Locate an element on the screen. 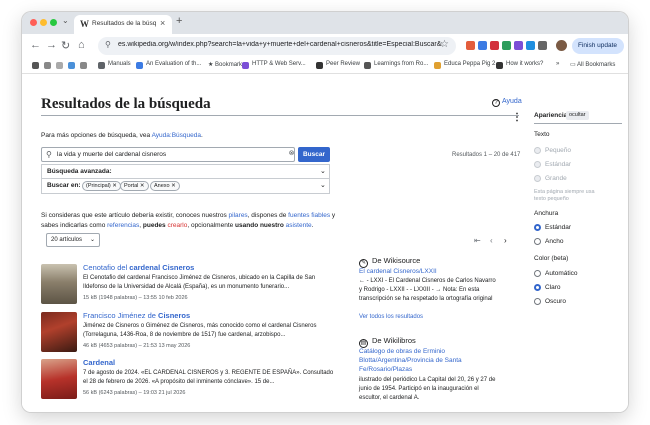  new-tab-plus-icon: + is located at coordinates (179, 21).